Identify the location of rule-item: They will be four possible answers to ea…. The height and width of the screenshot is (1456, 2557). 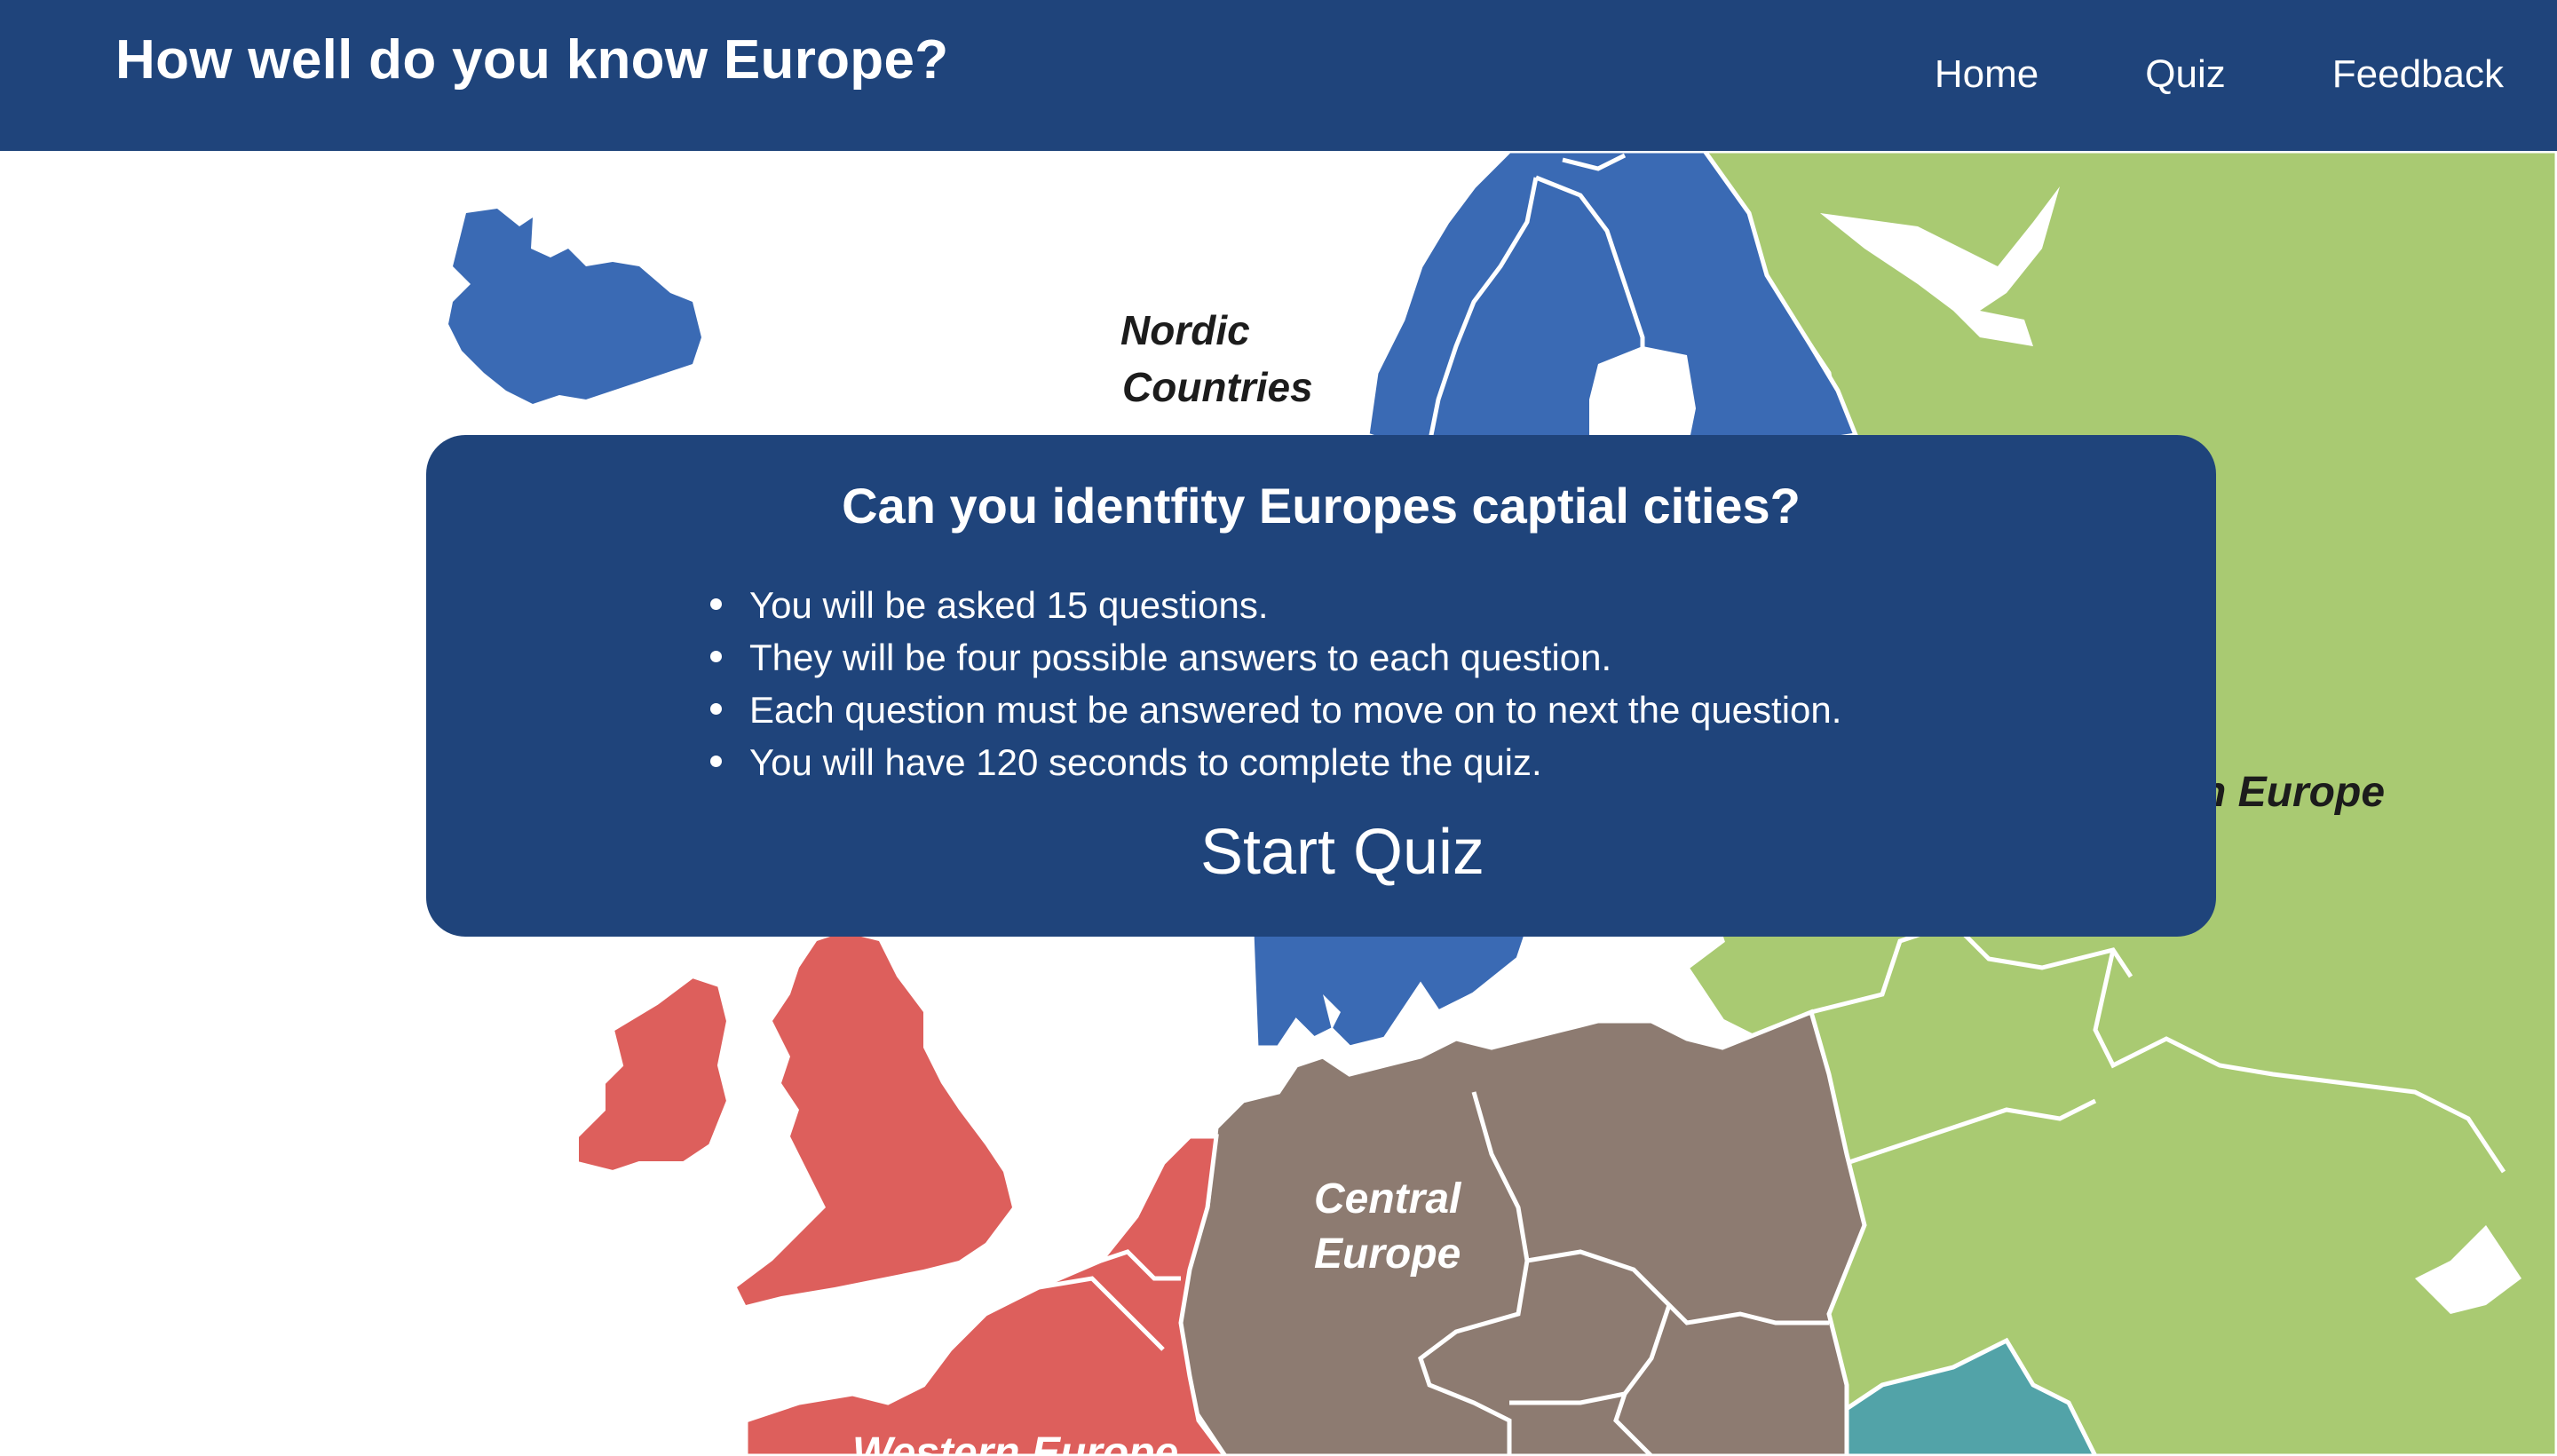
(1275, 657).